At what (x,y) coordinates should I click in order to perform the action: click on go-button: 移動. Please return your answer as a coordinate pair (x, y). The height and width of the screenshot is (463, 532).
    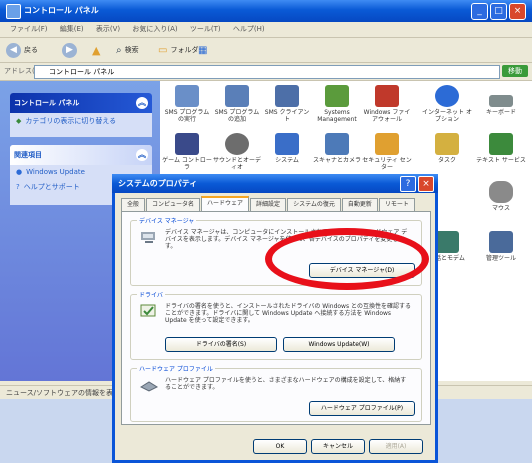
    Looking at the image, I should click on (515, 71).